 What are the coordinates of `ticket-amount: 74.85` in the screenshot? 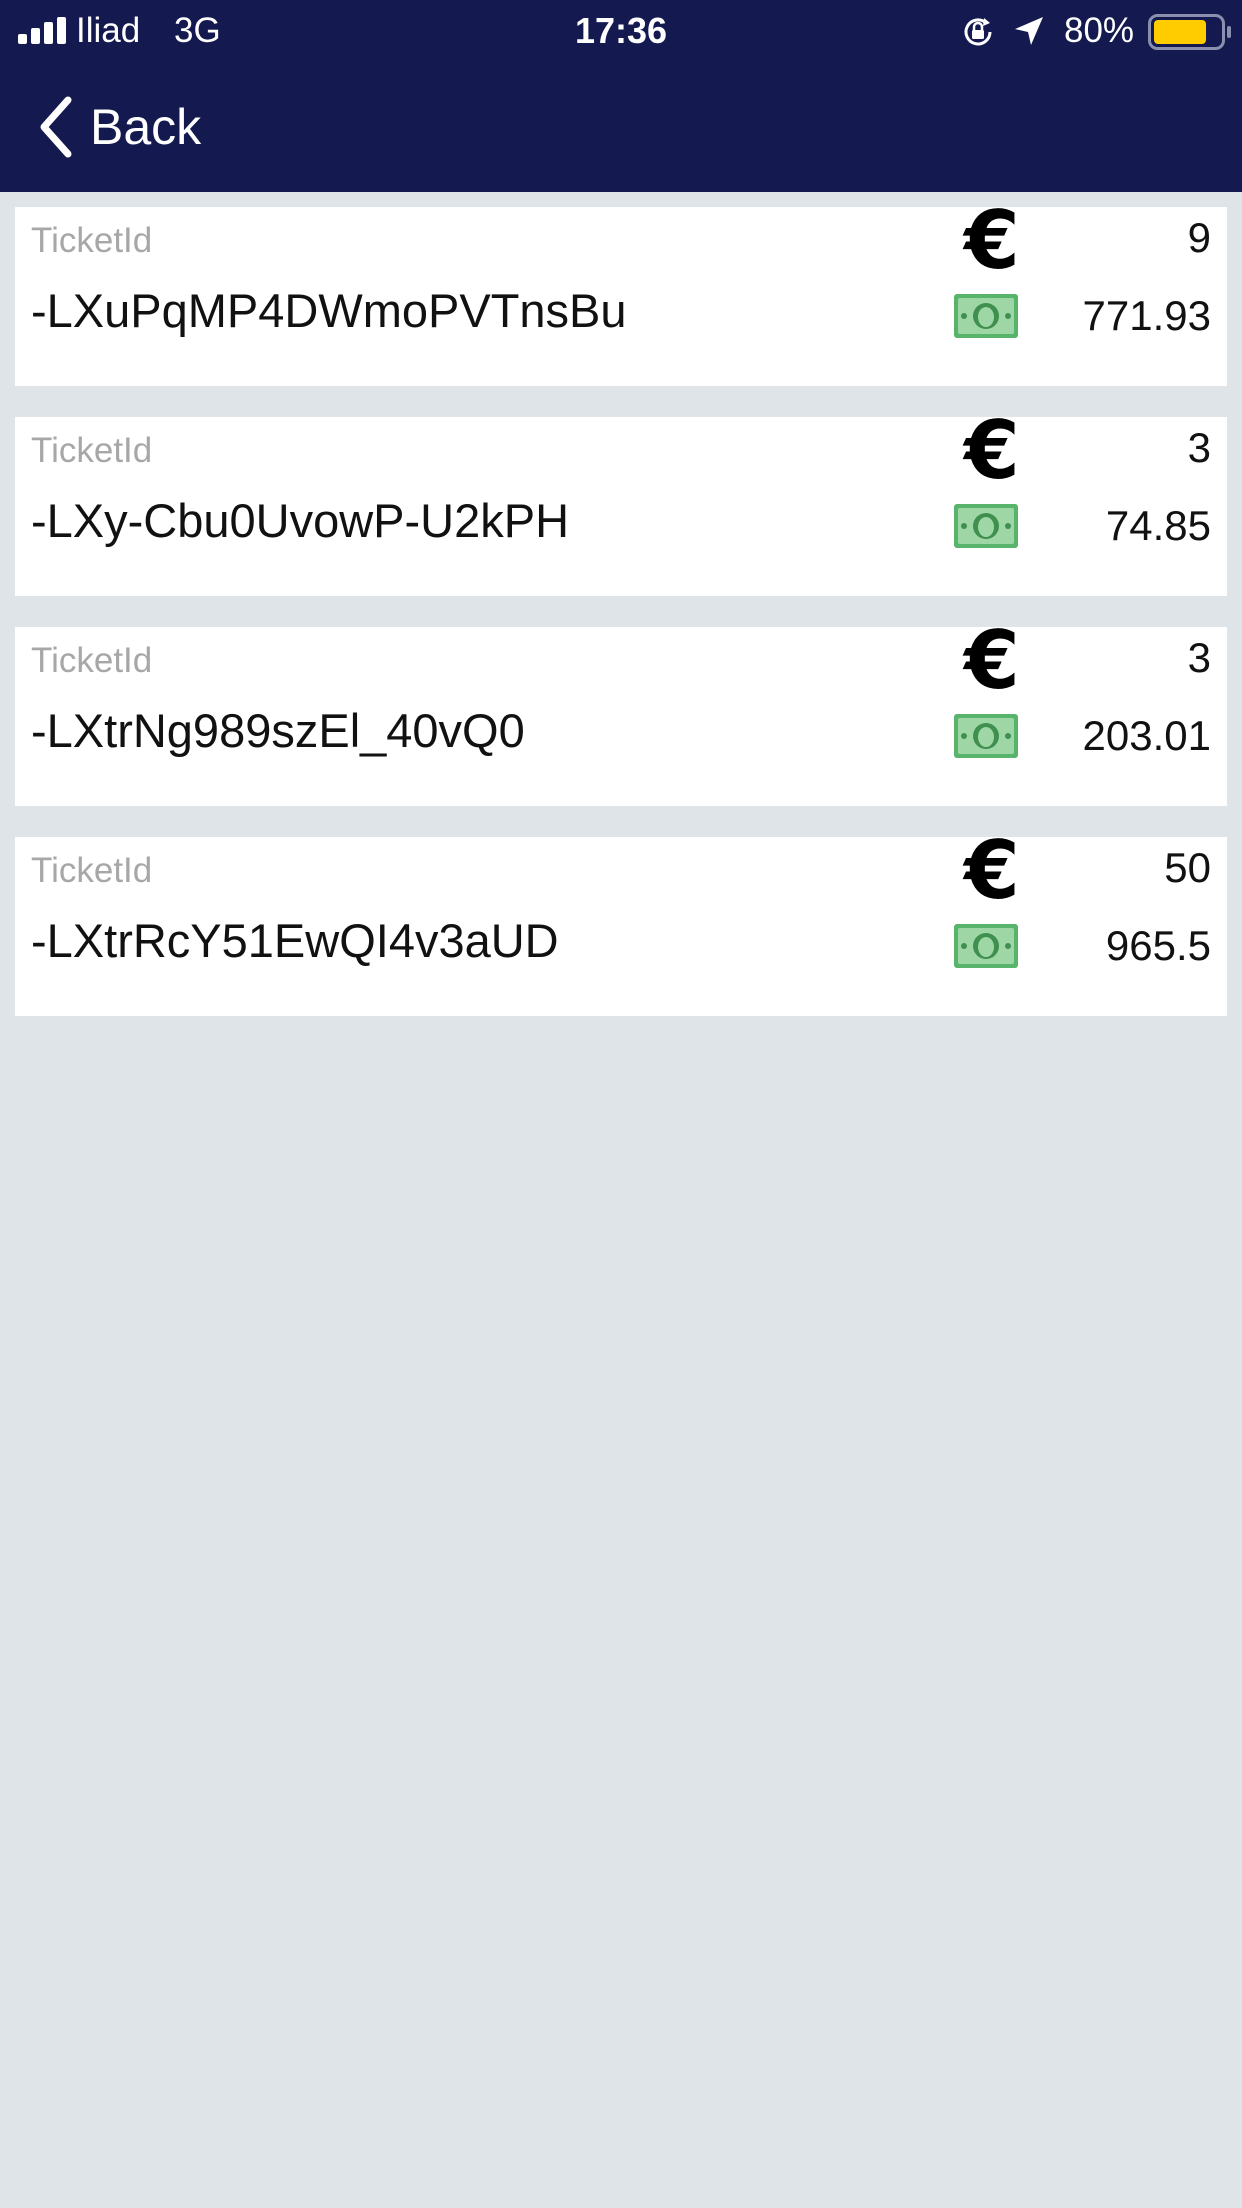 It's located at (1158, 525).